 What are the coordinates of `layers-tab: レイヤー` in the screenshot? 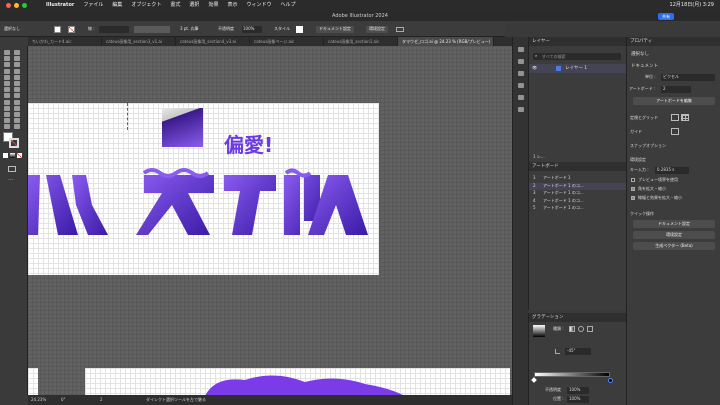 It's located at (541, 41).